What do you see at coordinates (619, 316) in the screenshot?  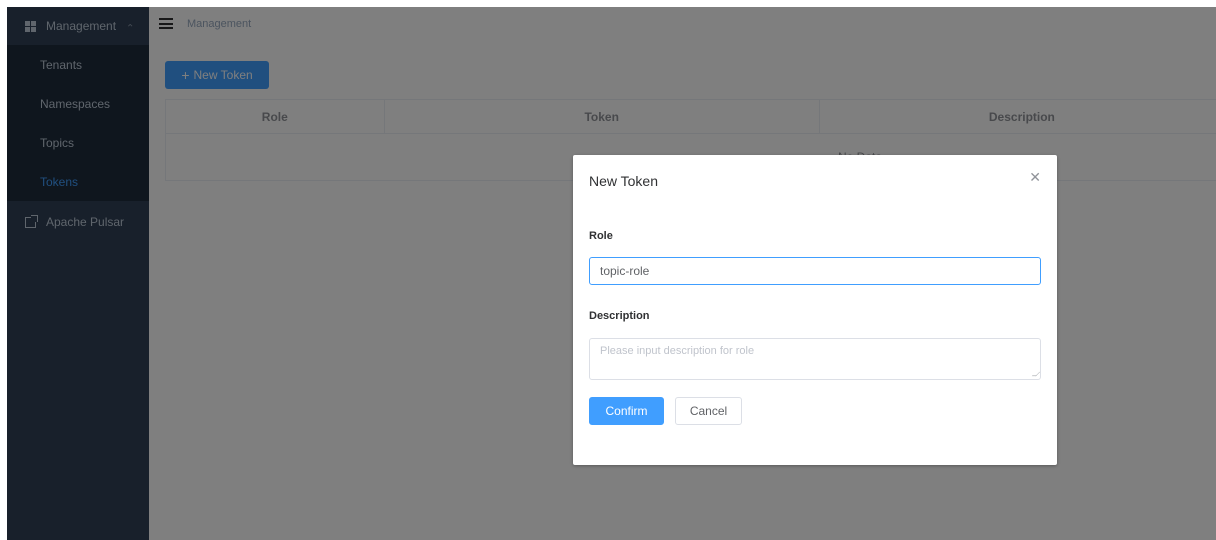 I see `description-label: Description` at bounding box center [619, 316].